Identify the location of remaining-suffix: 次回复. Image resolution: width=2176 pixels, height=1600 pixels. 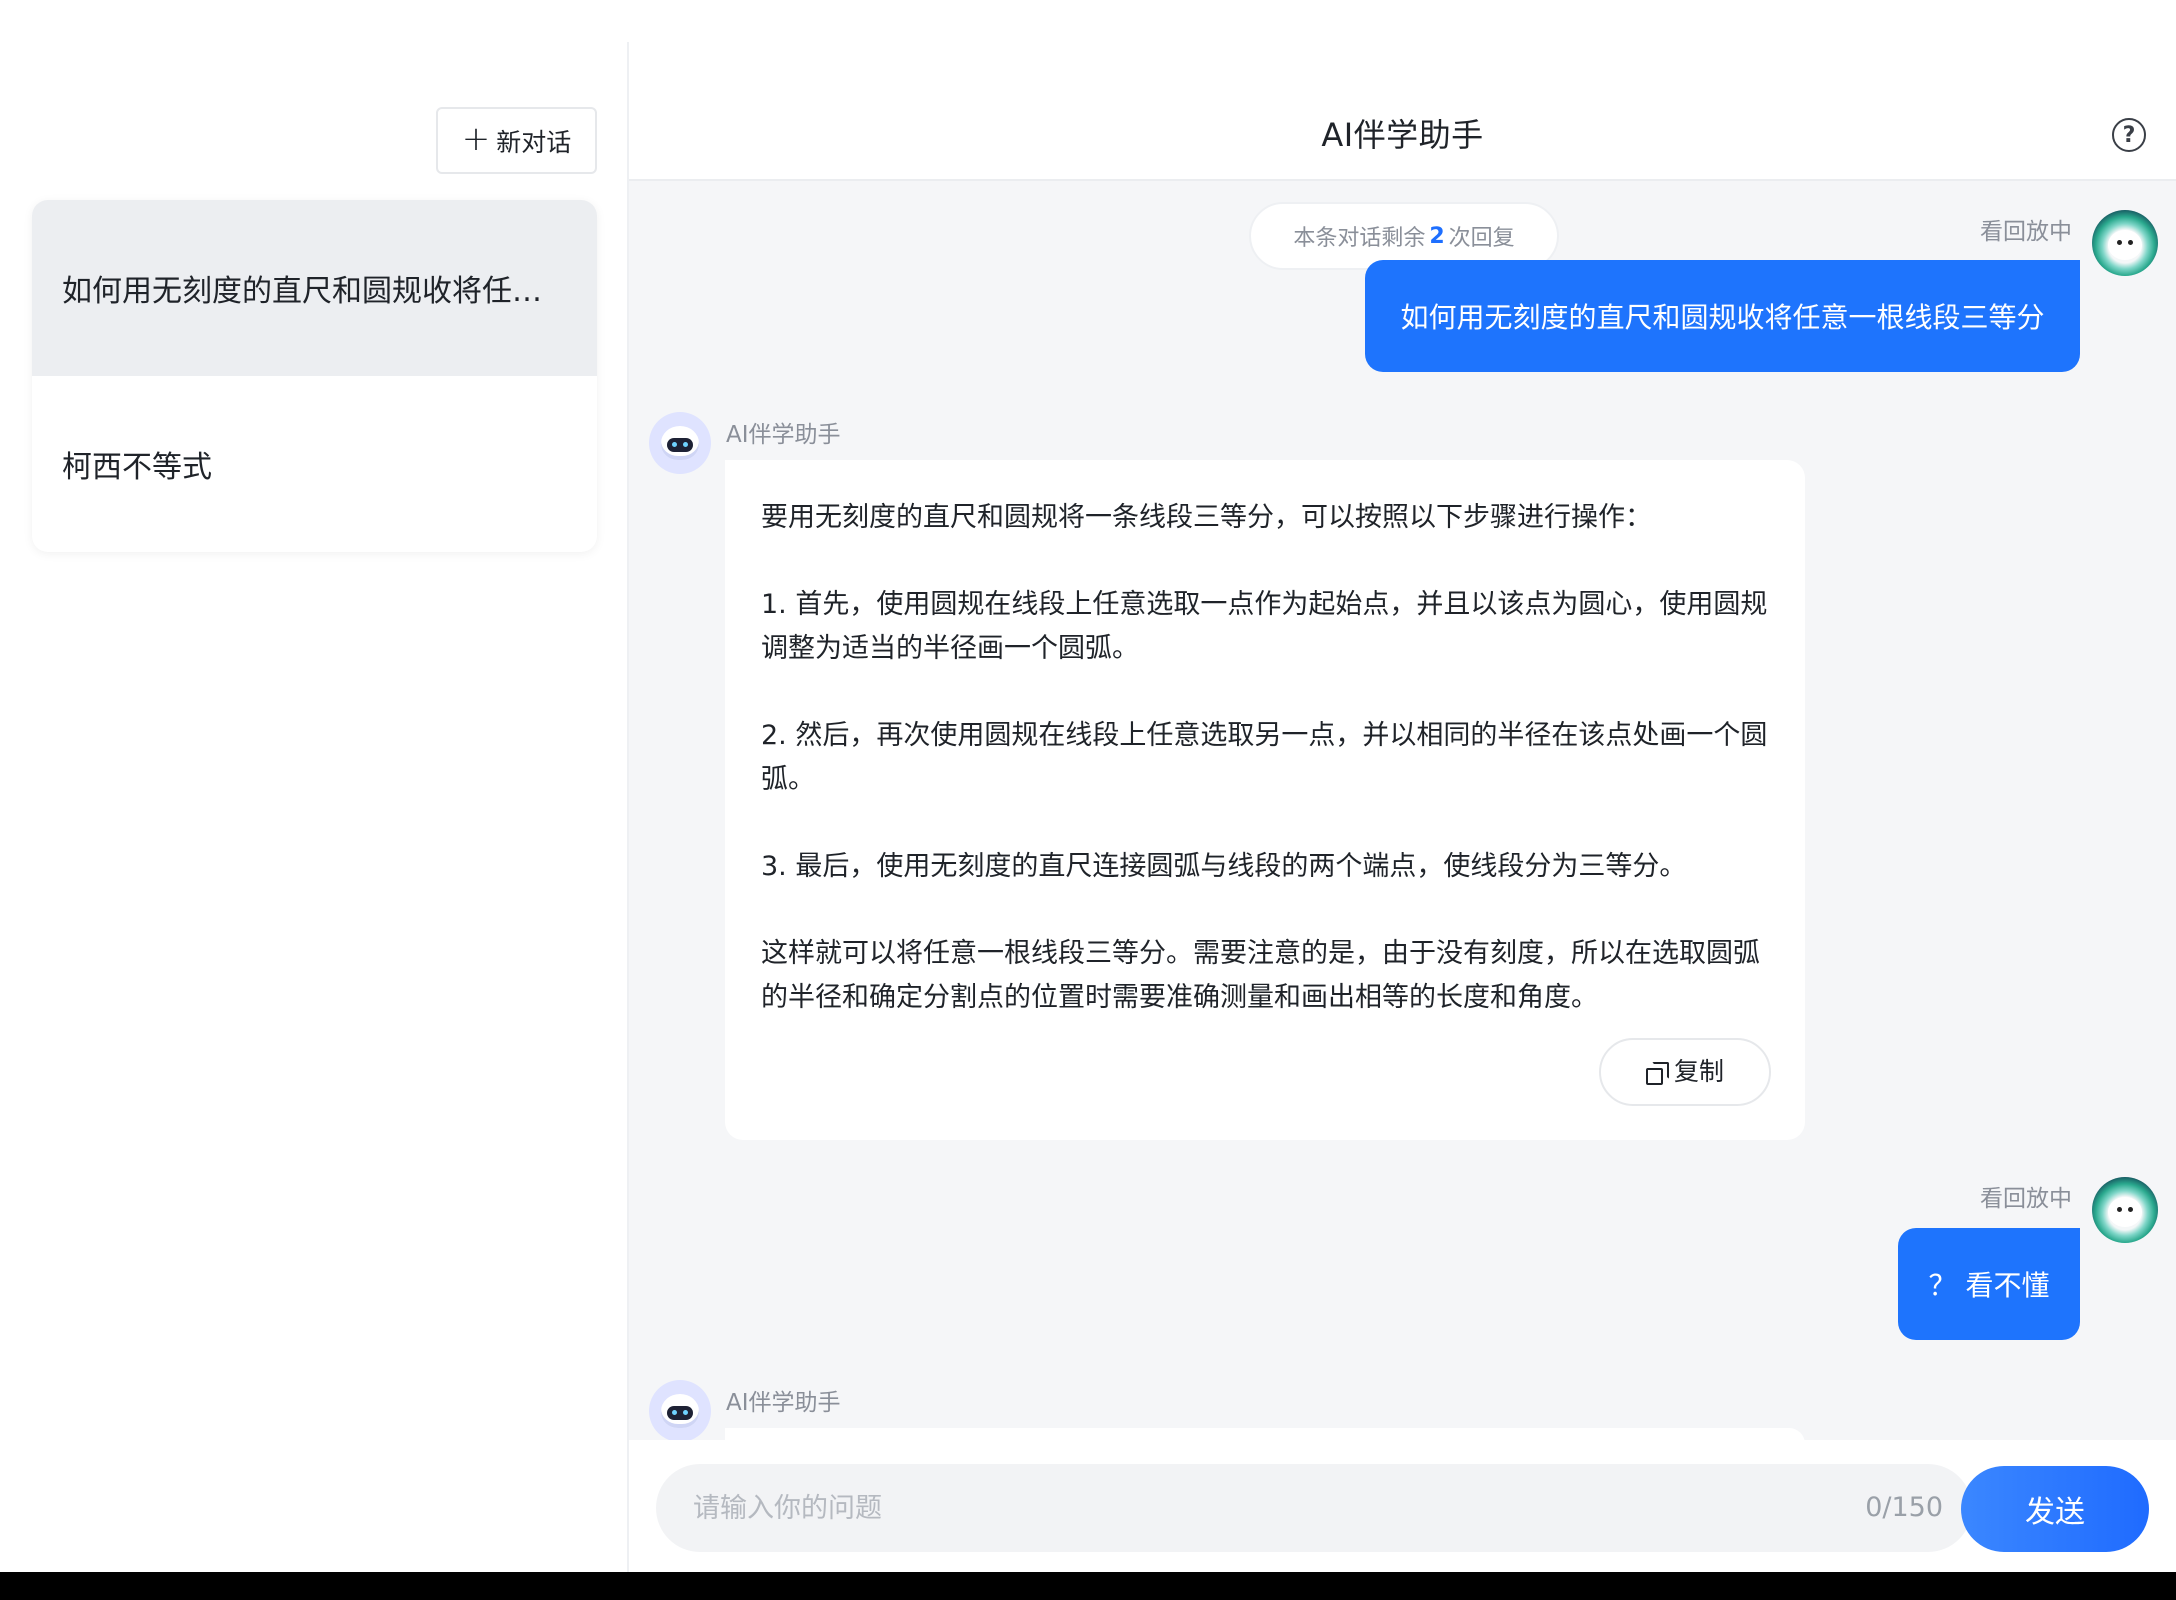
(1481, 238).